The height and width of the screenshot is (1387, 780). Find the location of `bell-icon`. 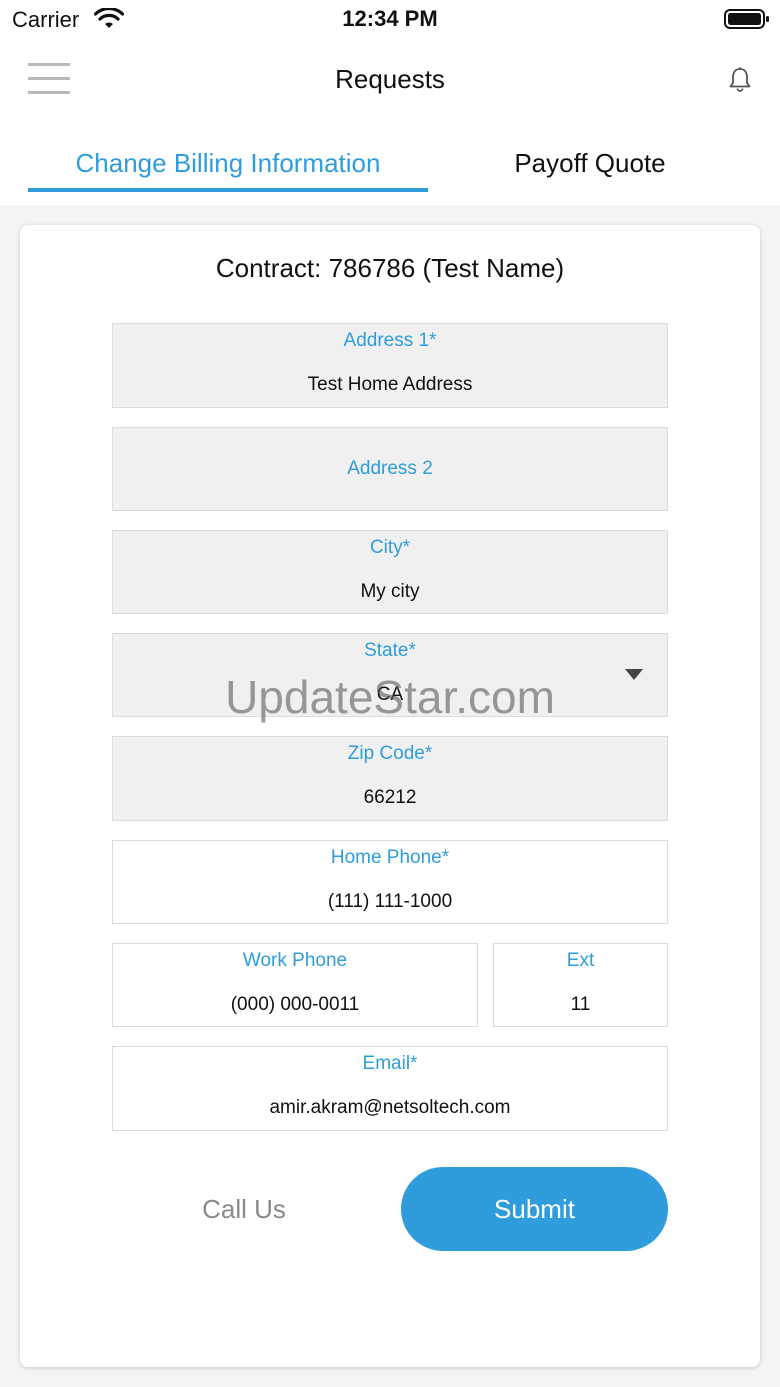

bell-icon is located at coordinates (740, 82).